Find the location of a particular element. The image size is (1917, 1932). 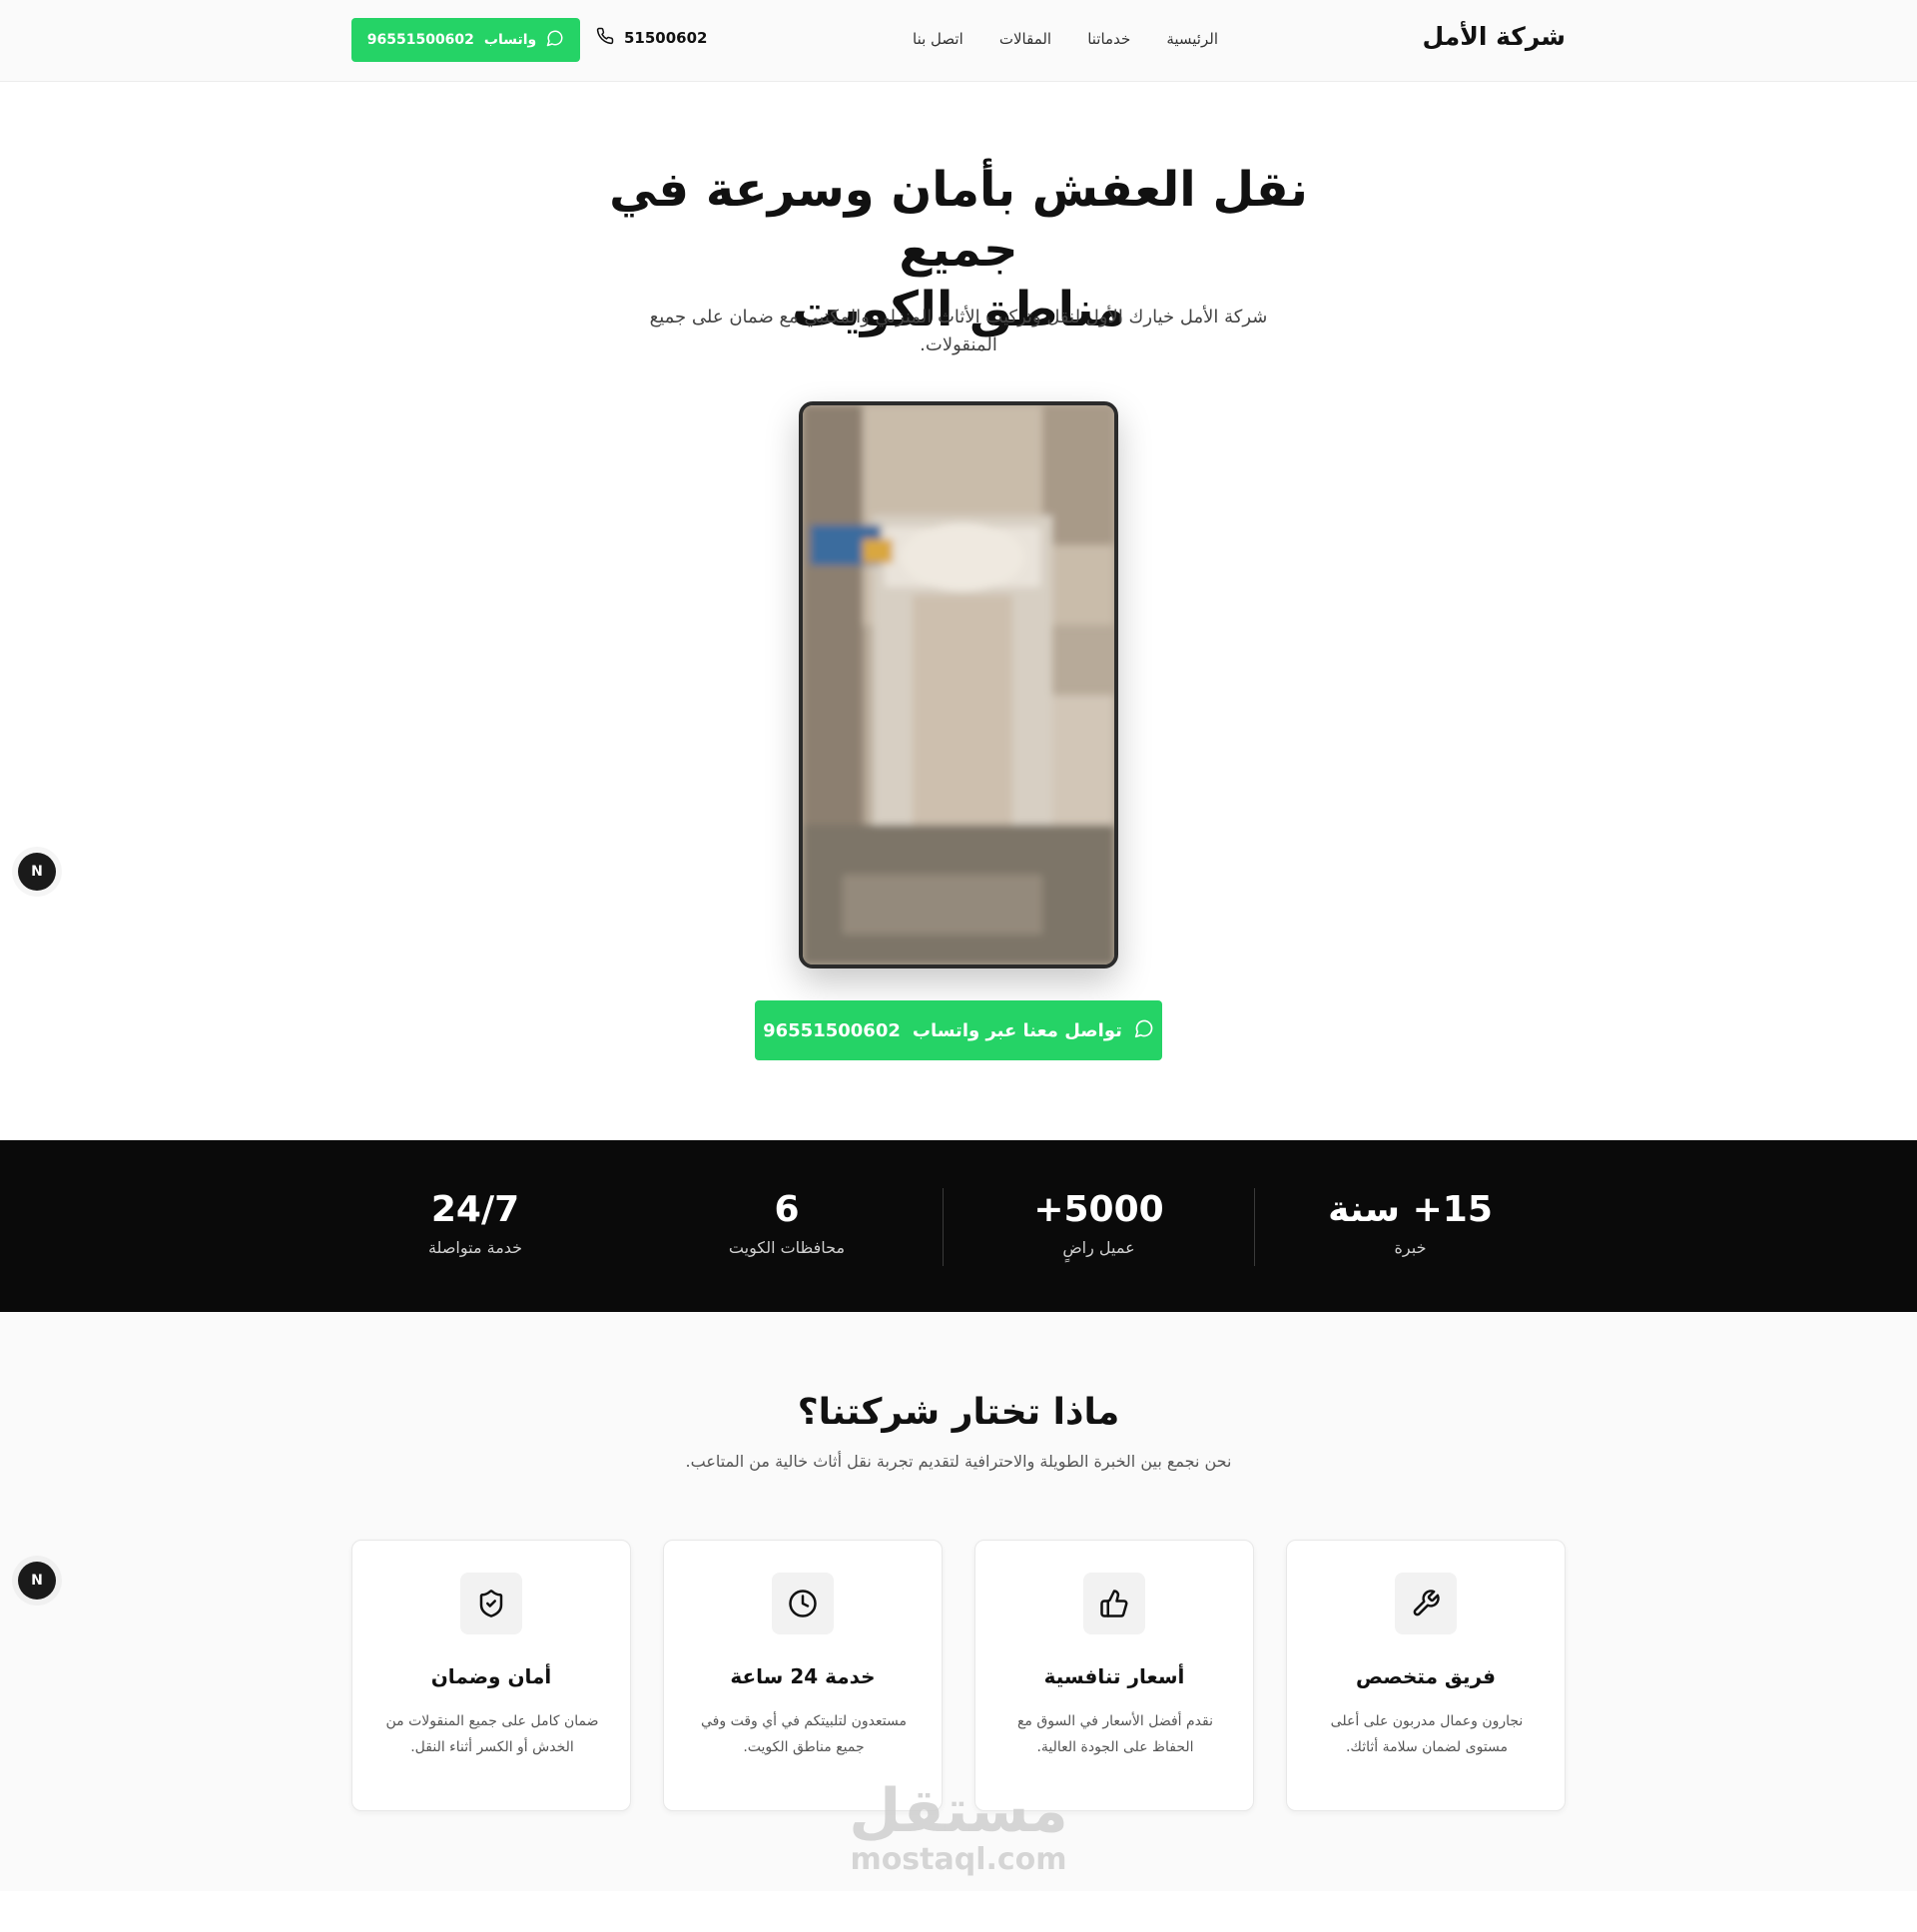

stat-label: عميل راضٍ is located at coordinates (1098, 1247).